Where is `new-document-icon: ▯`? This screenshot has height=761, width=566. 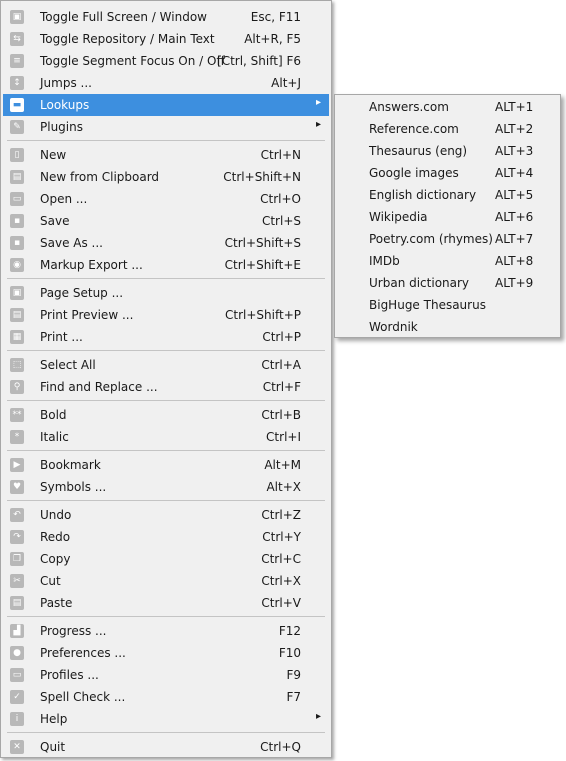
new-document-icon: ▯ is located at coordinates (17, 155).